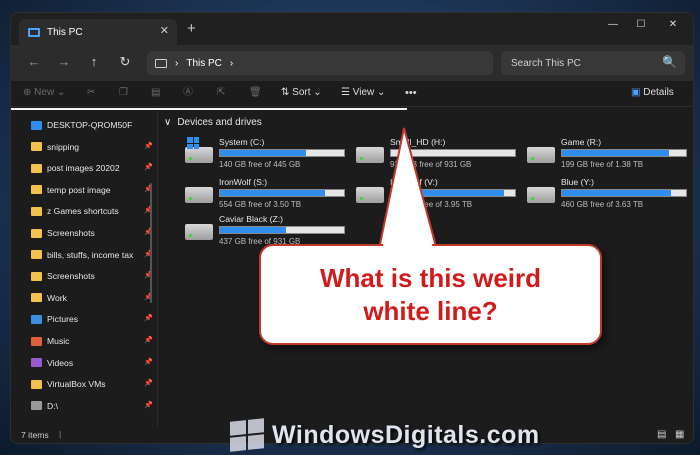  I want to click on windows-logo-icon, so click(247, 435).